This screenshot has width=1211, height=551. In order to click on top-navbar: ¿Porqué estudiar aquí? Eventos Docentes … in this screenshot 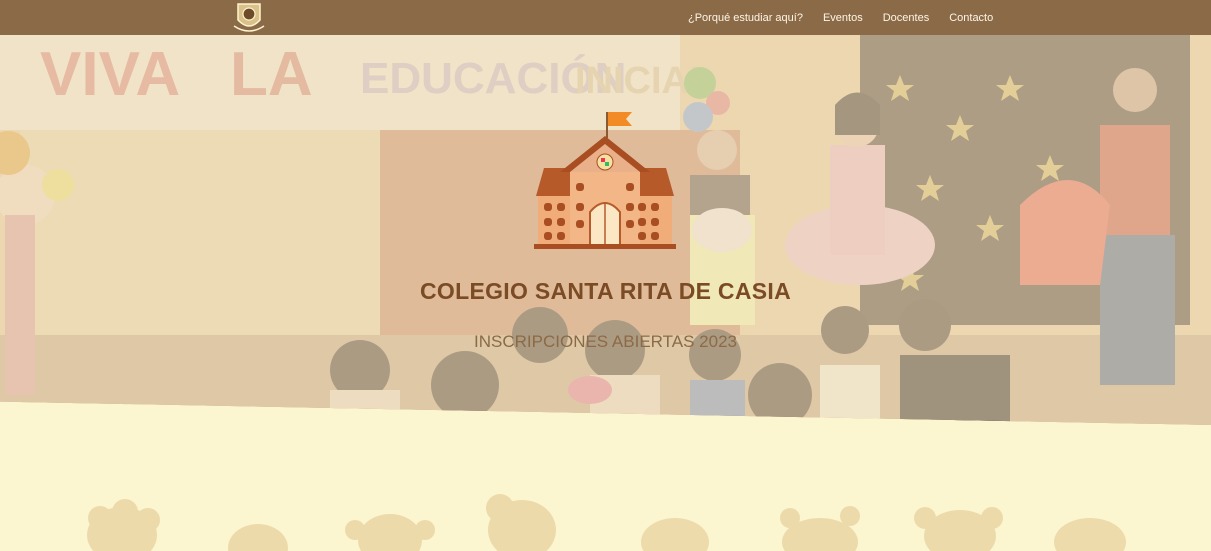, I will do `click(605, 17)`.